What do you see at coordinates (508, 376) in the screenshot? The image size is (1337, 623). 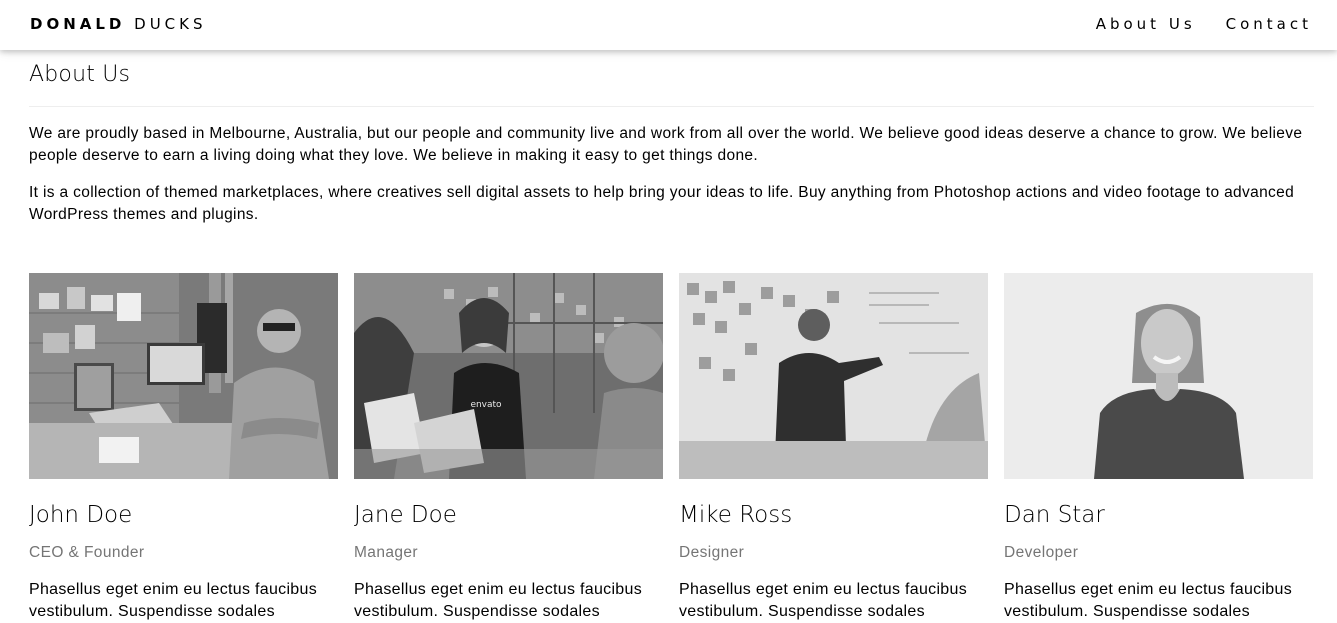 I see `team-photo: envato` at bounding box center [508, 376].